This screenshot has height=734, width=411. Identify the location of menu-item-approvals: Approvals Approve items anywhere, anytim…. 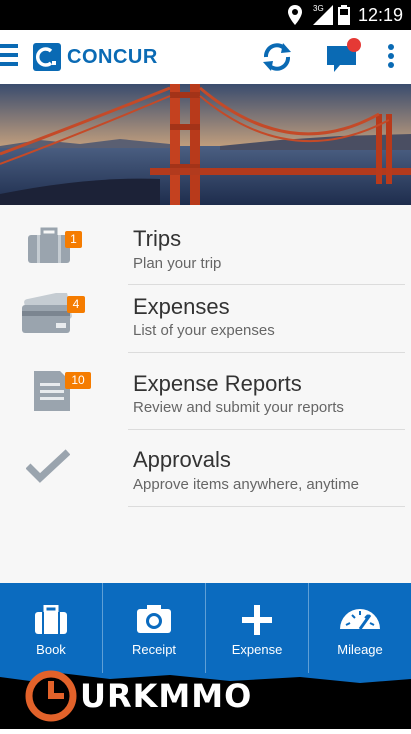
(205, 468).